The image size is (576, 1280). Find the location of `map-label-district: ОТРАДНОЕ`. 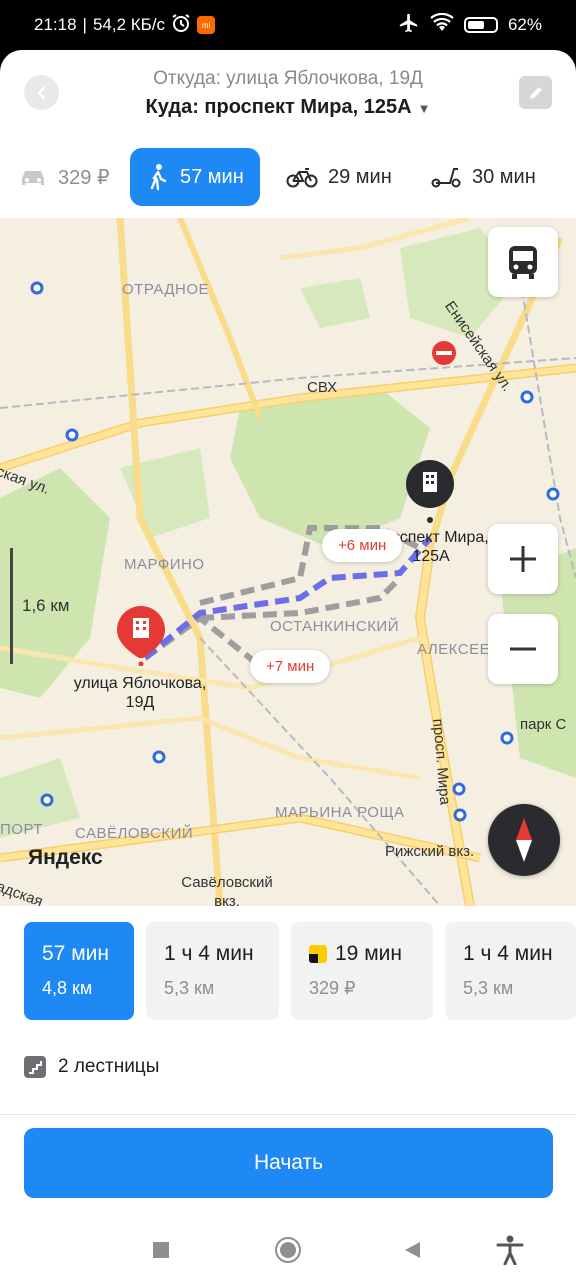

map-label-district: ОТРАДНОЕ is located at coordinates (165, 289).